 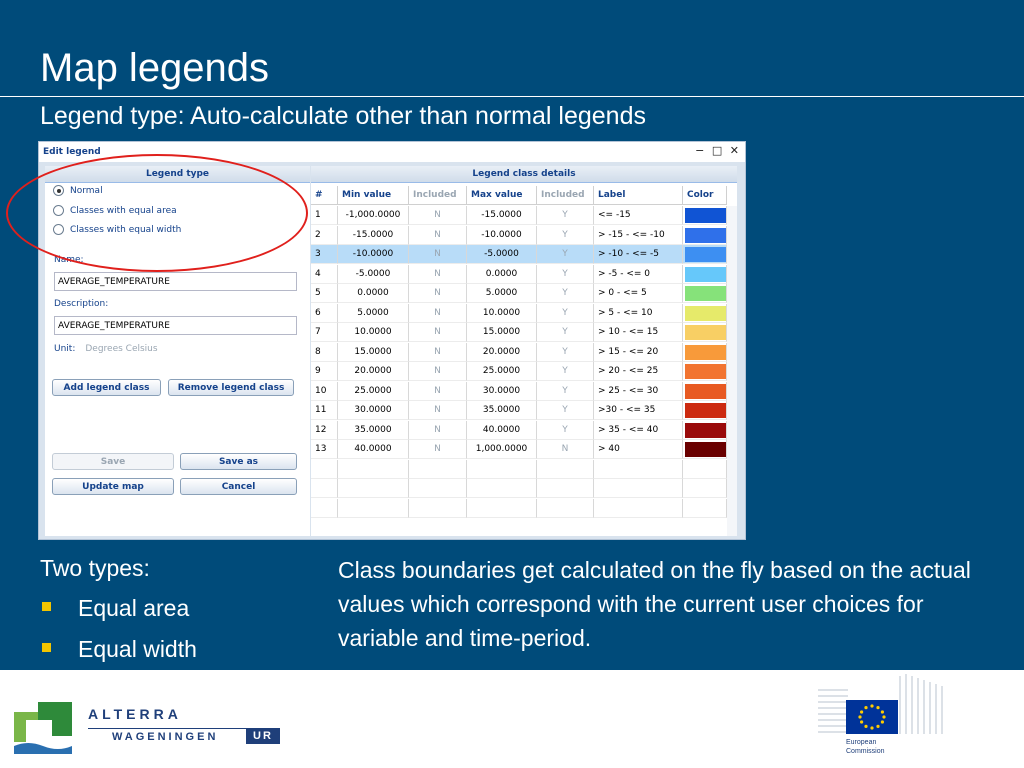 I want to click on column-header-label: Label, so click(x=638, y=195).